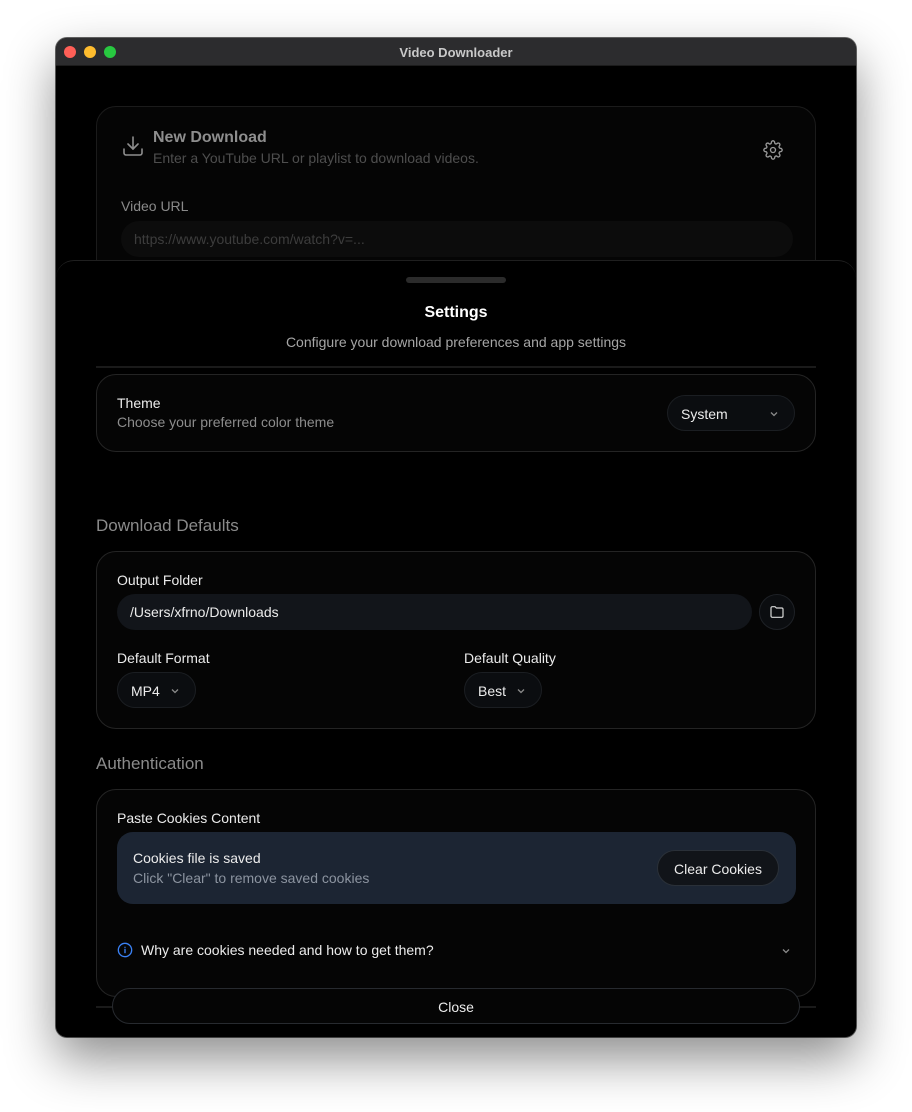 The height and width of the screenshot is (1112, 912). I want to click on folder-icon, so click(777, 612).